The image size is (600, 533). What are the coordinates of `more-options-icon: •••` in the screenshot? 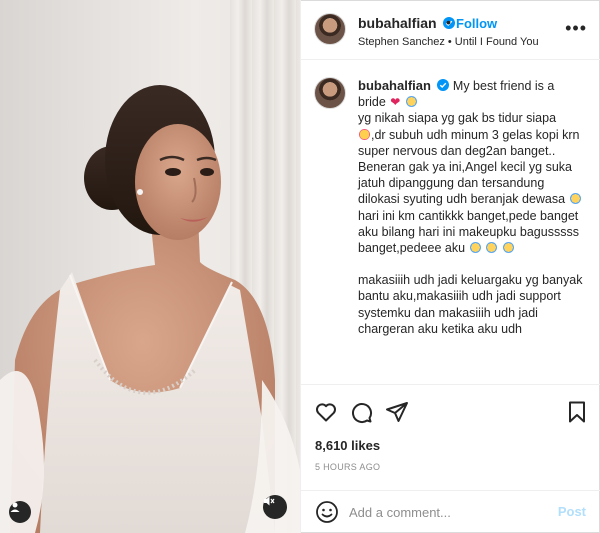 It's located at (576, 28).